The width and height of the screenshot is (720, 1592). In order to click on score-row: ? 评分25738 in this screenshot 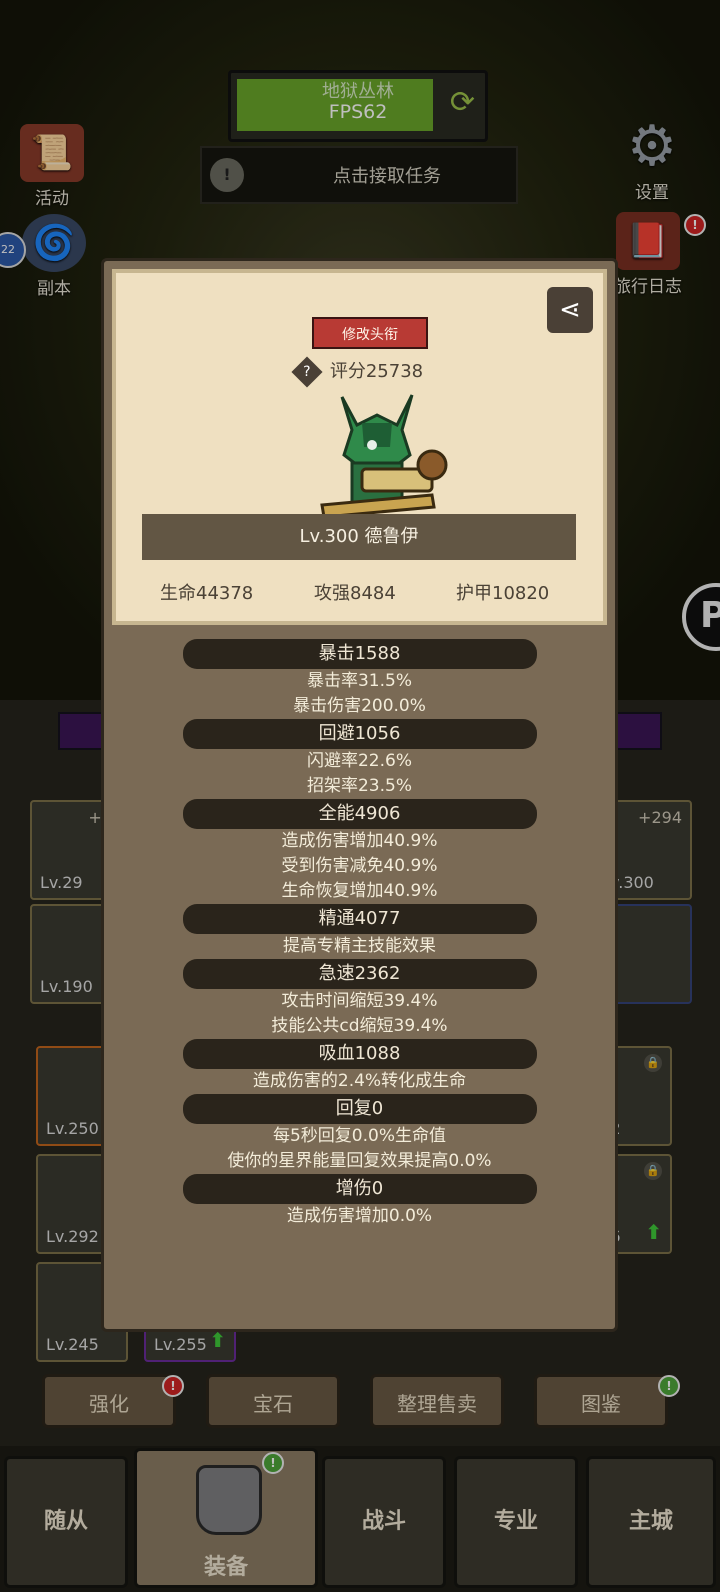, I will do `click(359, 372)`.